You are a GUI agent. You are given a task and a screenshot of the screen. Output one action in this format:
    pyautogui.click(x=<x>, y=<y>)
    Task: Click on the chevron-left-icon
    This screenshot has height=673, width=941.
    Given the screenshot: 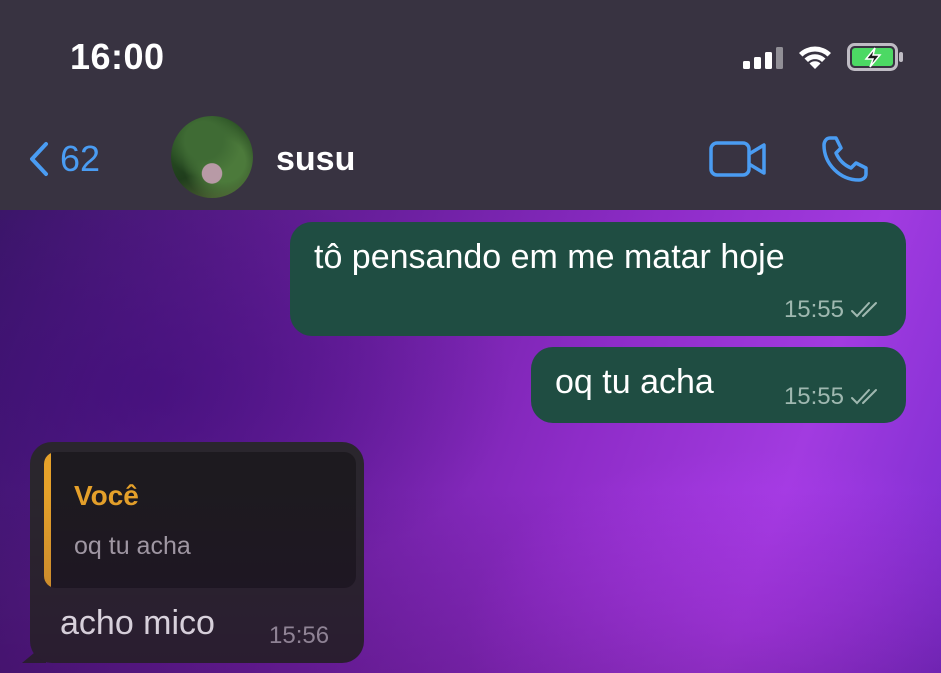 What is the action you would take?
    pyautogui.click(x=39, y=159)
    